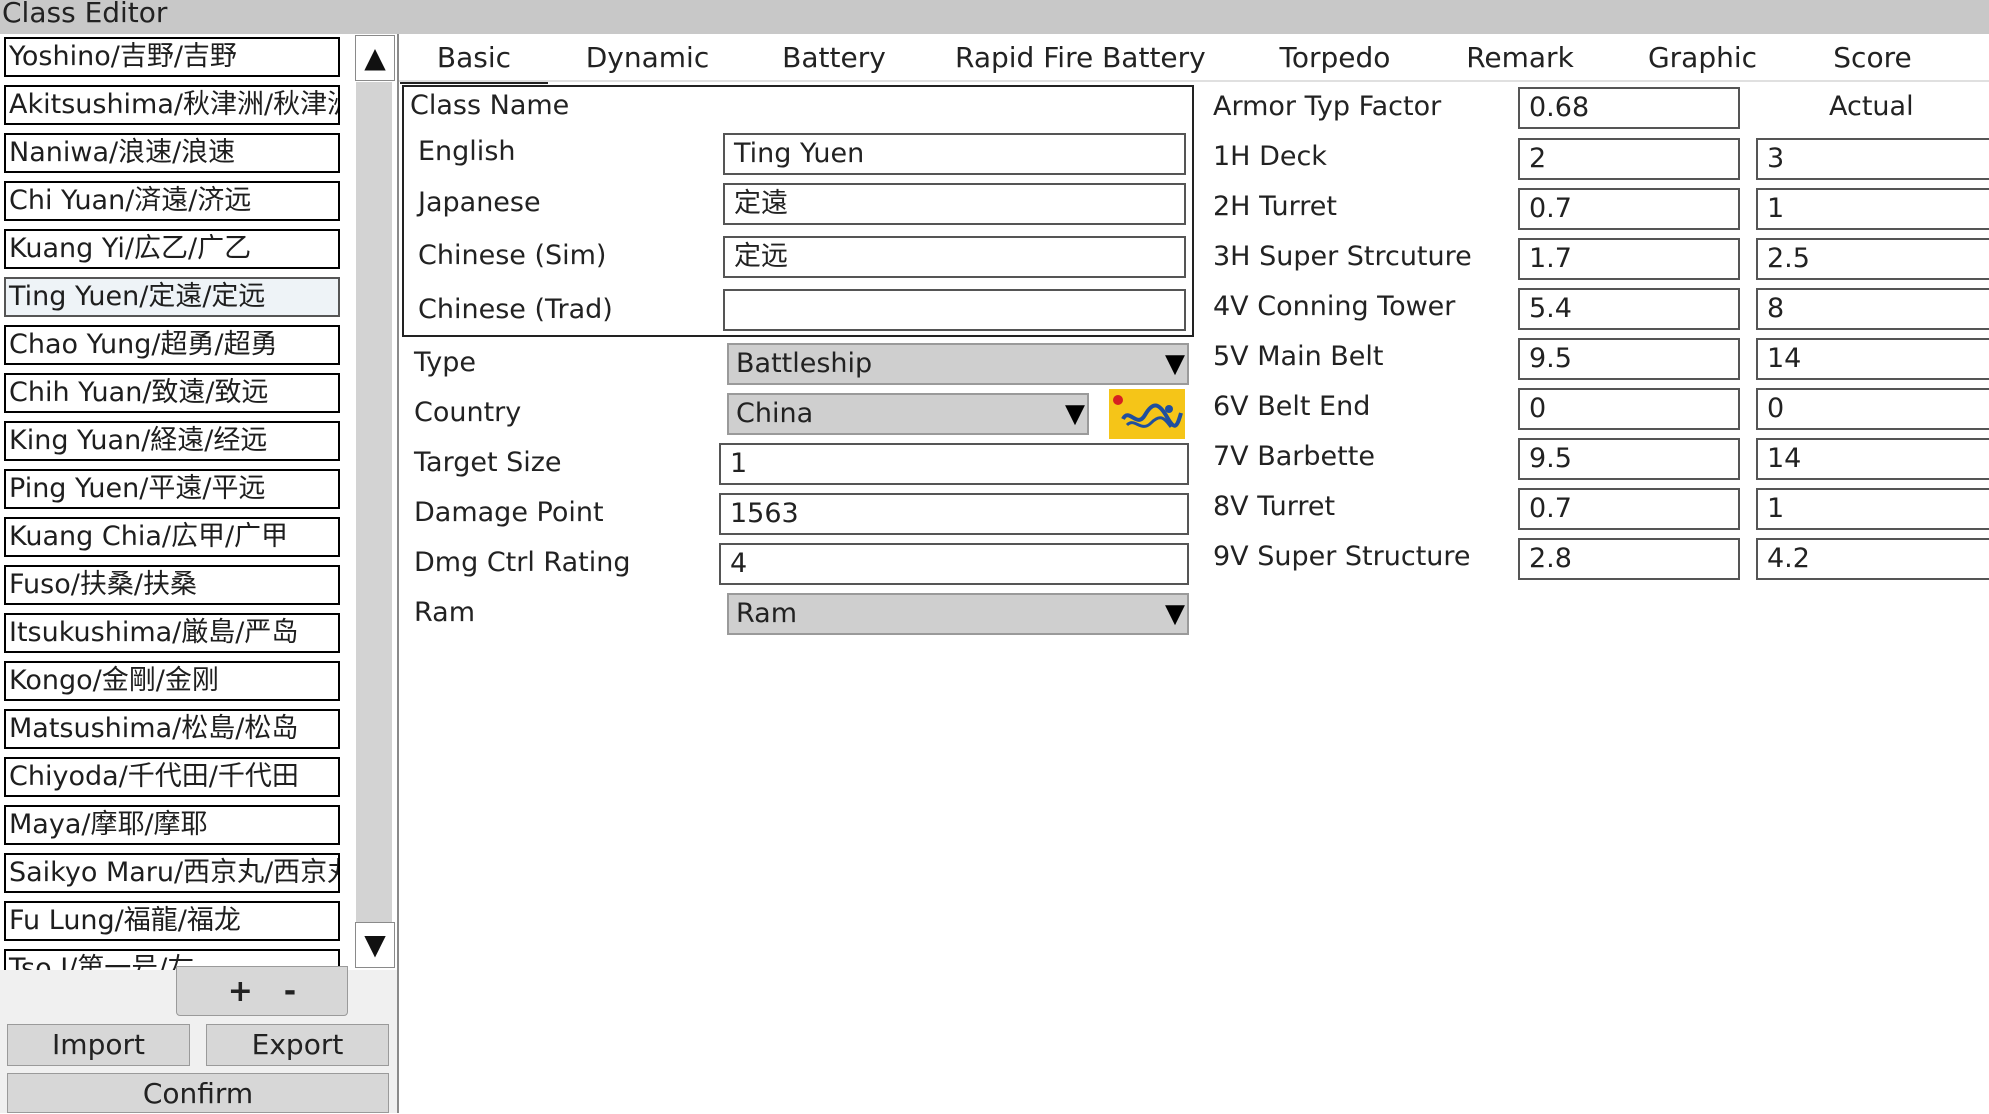  What do you see at coordinates (172, 393) in the screenshot?
I see `list-item: Chih Yuan/致遠/致远` at bounding box center [172, 393].